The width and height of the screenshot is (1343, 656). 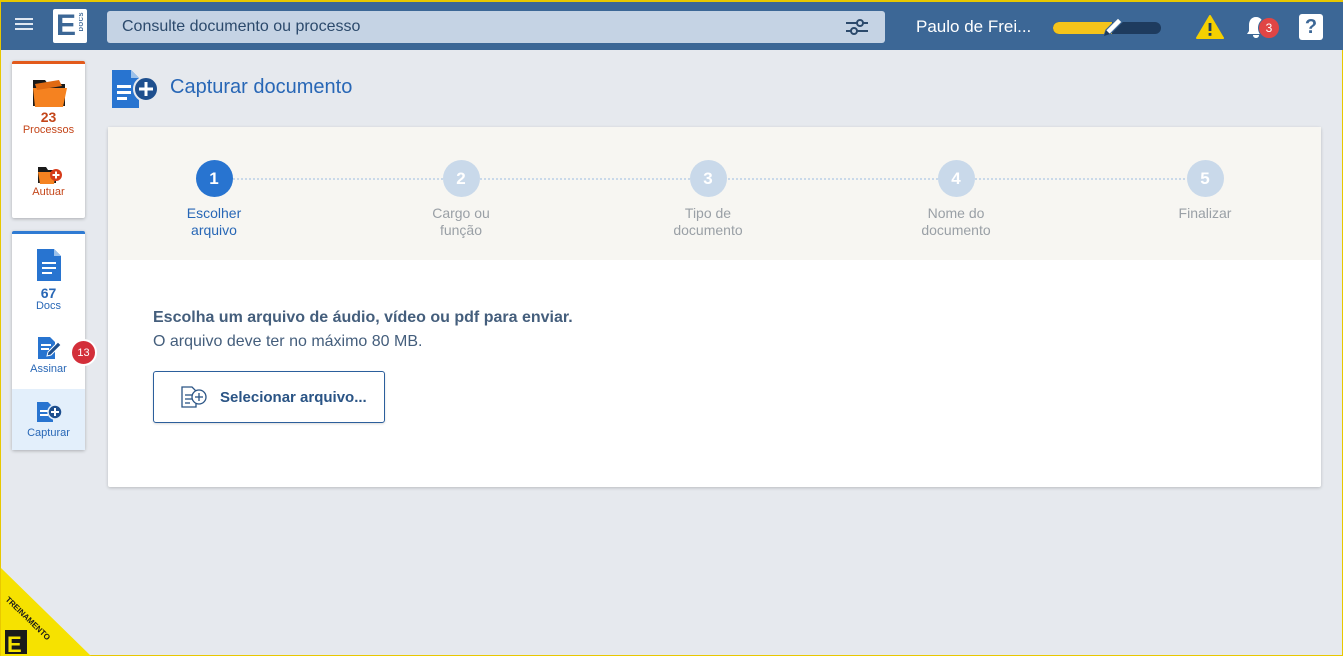 I want to click on sidebar-item-autuar: Autuar, so click(x=48, y=181).